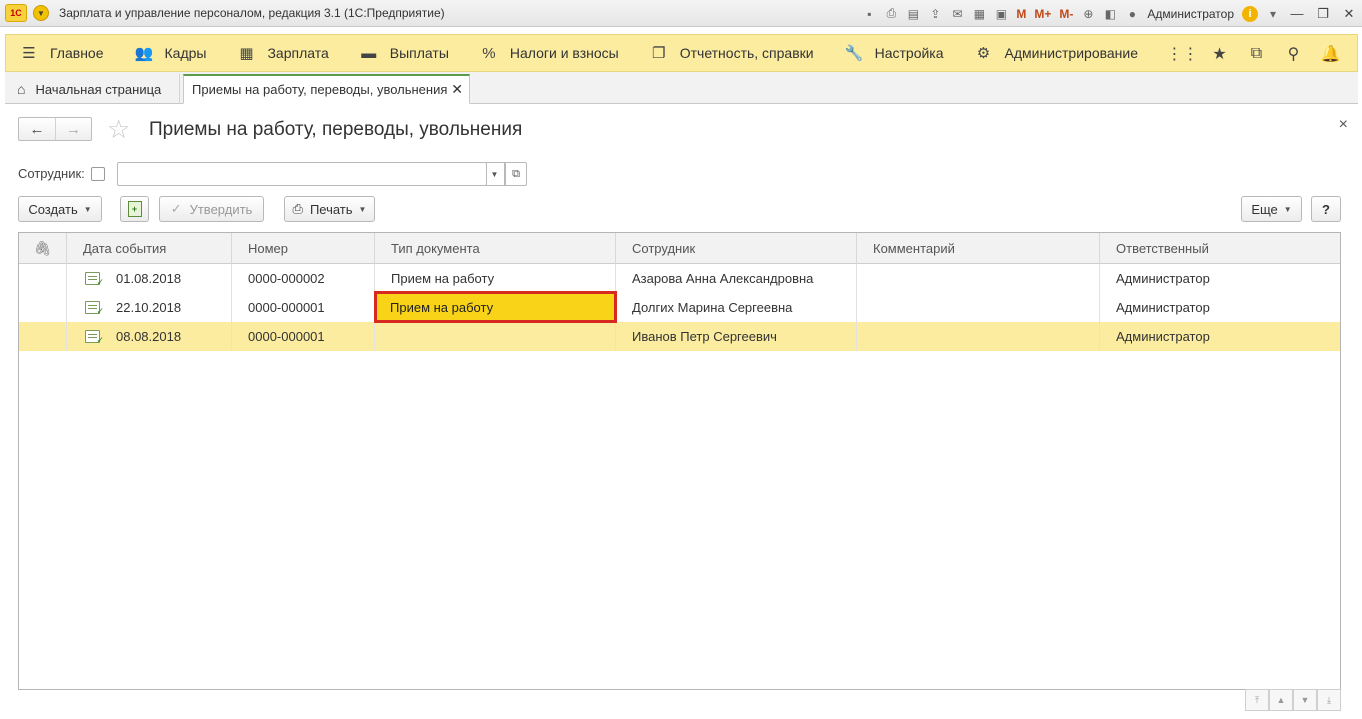 The image size is (1362, 719). Describe the element at coordinates (1281, 700) in the screenshot. I see `scroll-up-icon: ▲` at that location.